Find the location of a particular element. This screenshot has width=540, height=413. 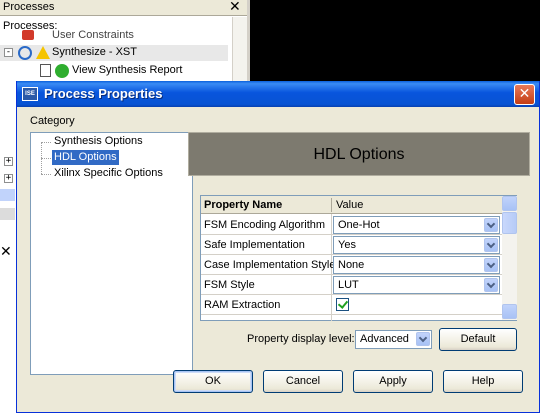

apply-button: Apply is located at coordinates (393, 381).